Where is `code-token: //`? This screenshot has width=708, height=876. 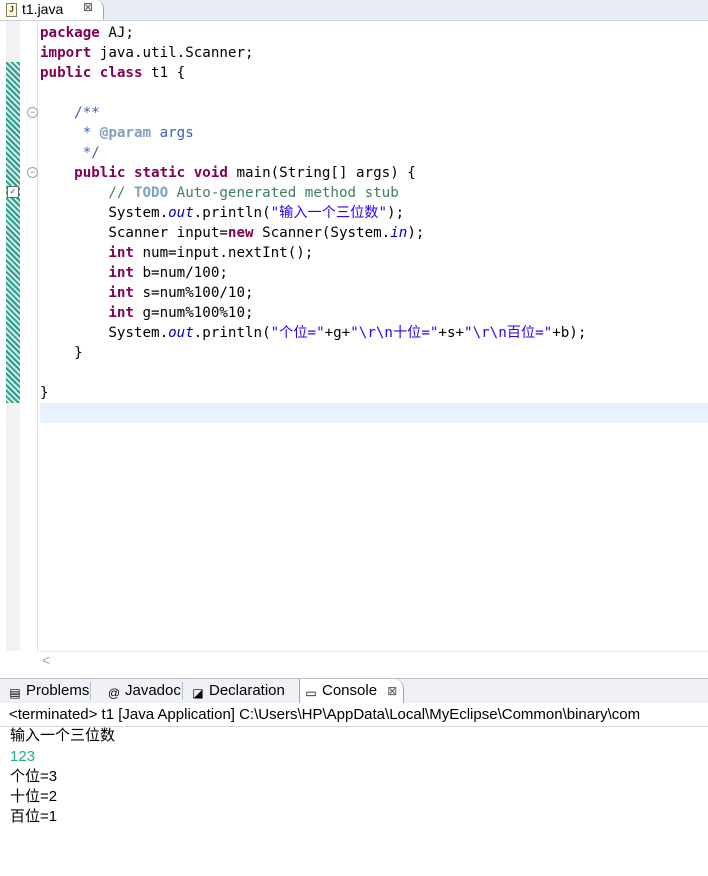 code-token: // is located at coordinates (87, 193).